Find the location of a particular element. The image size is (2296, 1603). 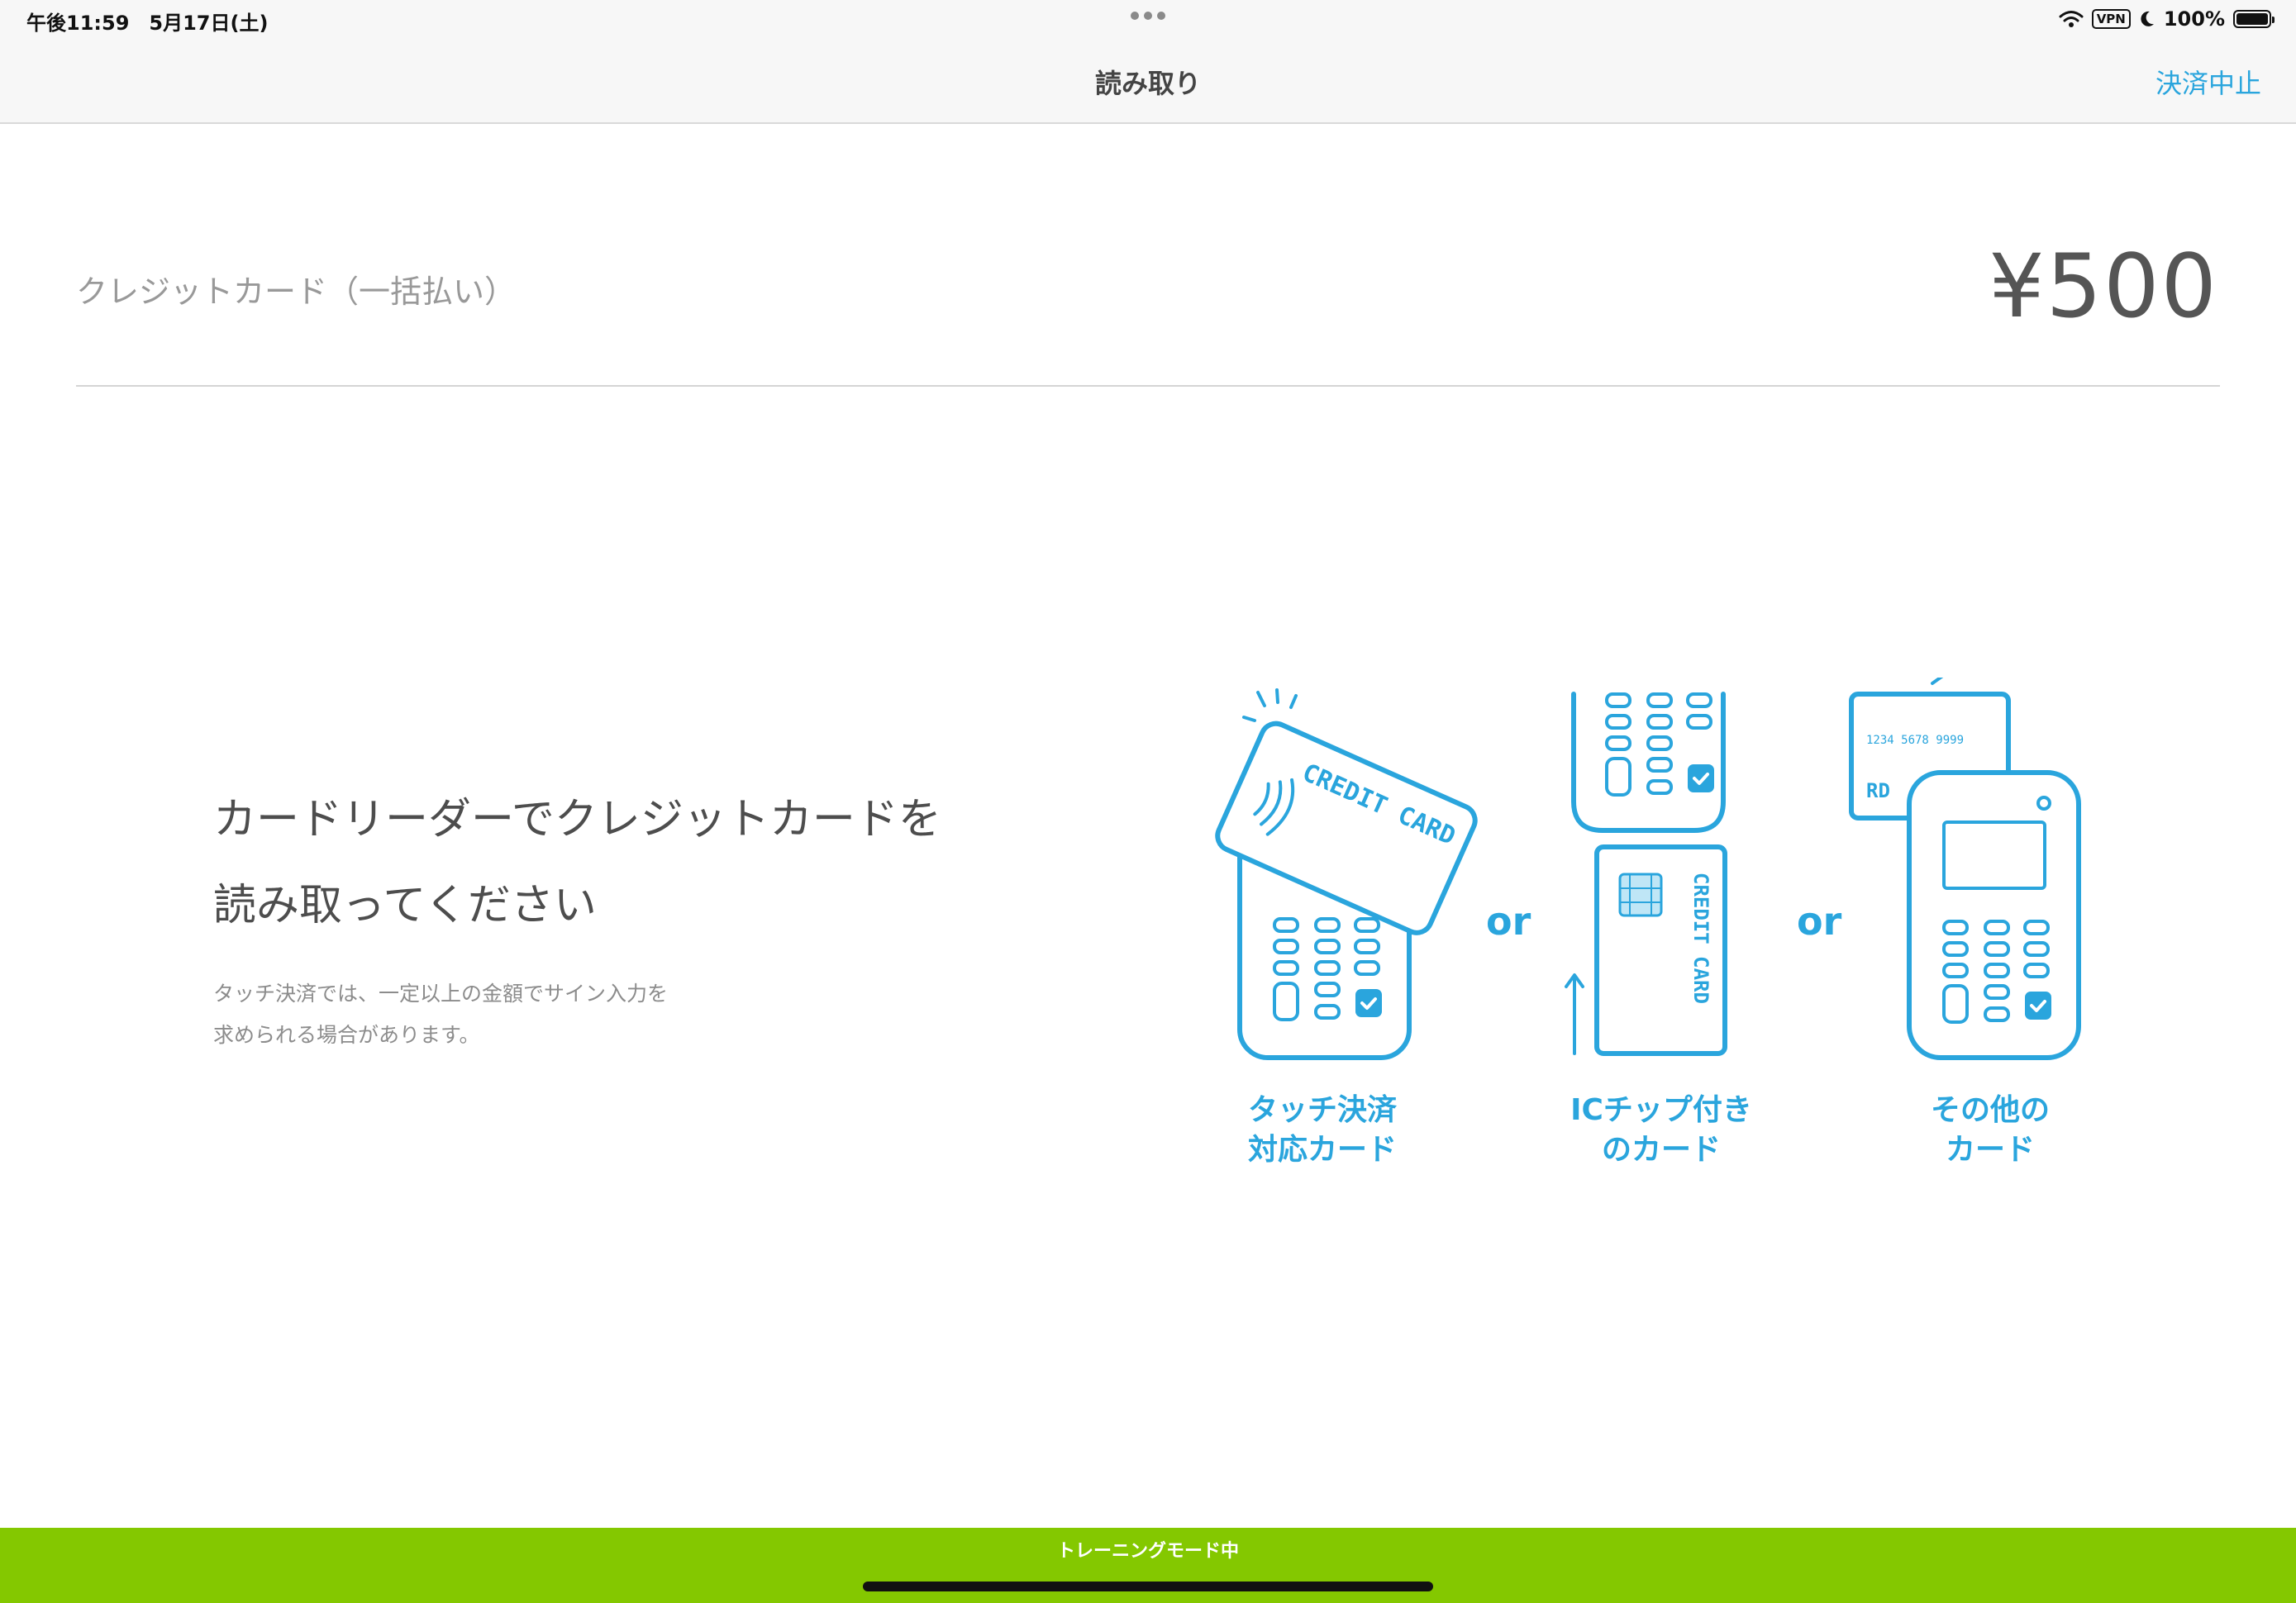

page-title: 読み取り is located at coordinates (1147, 83).